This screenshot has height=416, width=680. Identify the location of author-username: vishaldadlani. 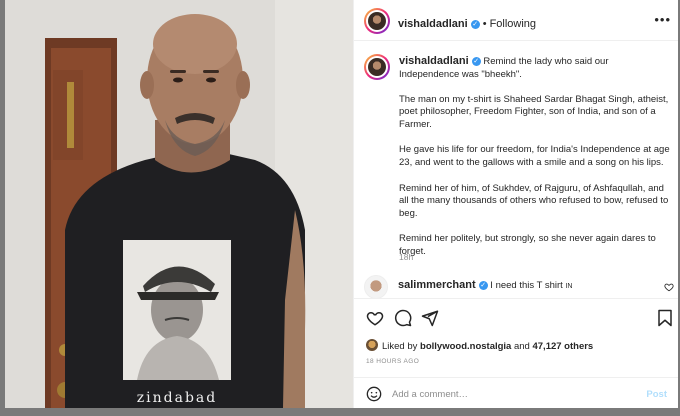
(433, 24).